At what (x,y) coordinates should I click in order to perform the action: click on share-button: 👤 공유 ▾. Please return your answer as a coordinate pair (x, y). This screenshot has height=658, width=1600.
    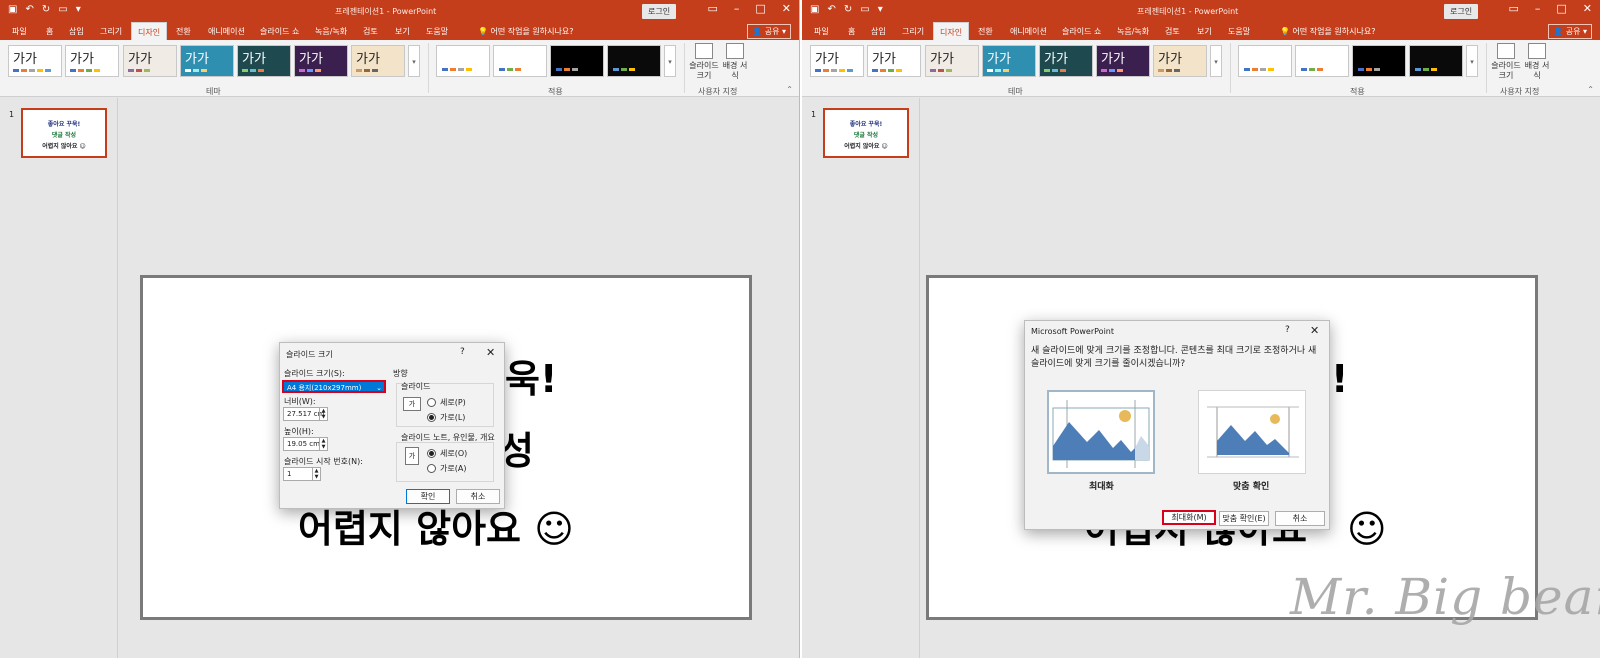
    Looking at the image, I should click on (1570, 31).